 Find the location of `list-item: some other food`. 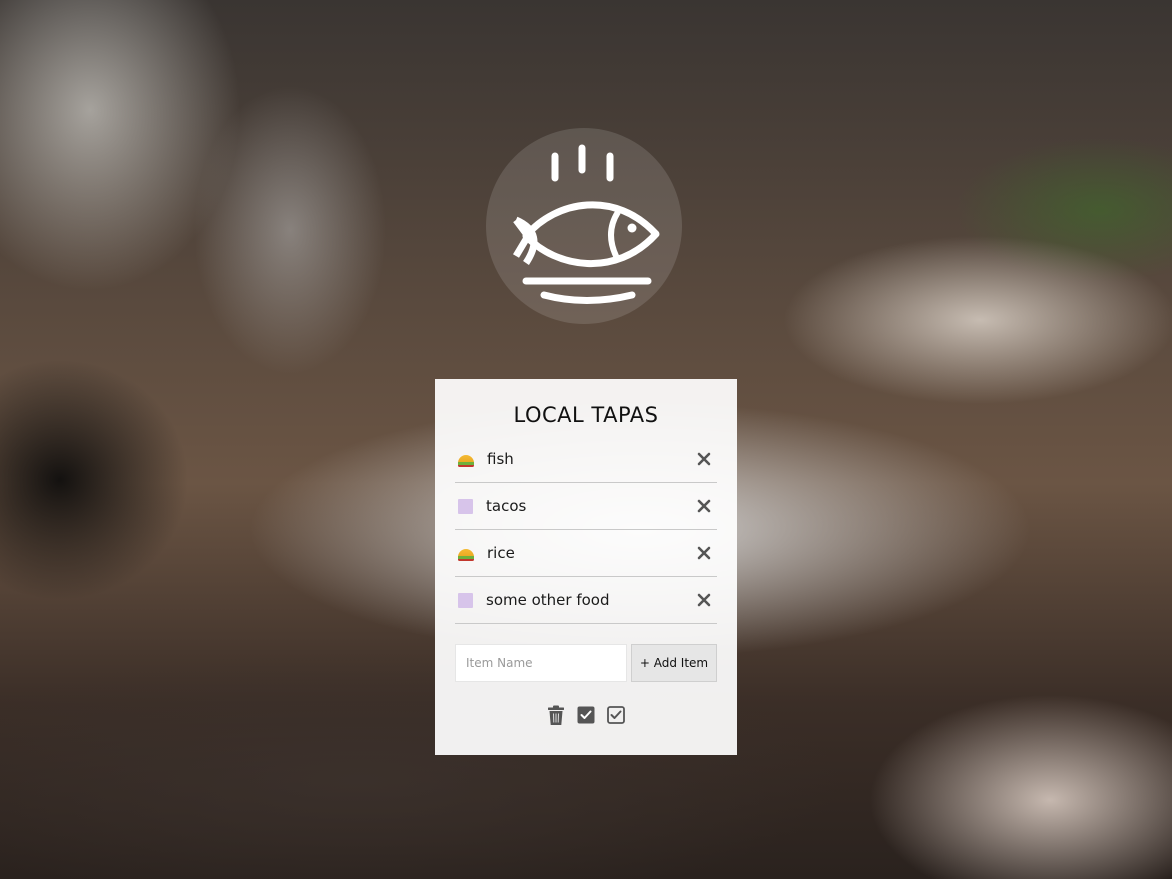

list-item: some other food is located at coordinates (586, 600).